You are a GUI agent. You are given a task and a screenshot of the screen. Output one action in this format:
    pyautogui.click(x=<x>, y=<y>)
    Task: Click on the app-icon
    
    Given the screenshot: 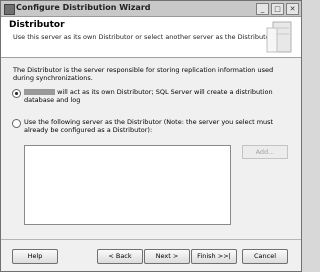 What is the action you would take?
    pyautogui.click(x=9, y=9)
    